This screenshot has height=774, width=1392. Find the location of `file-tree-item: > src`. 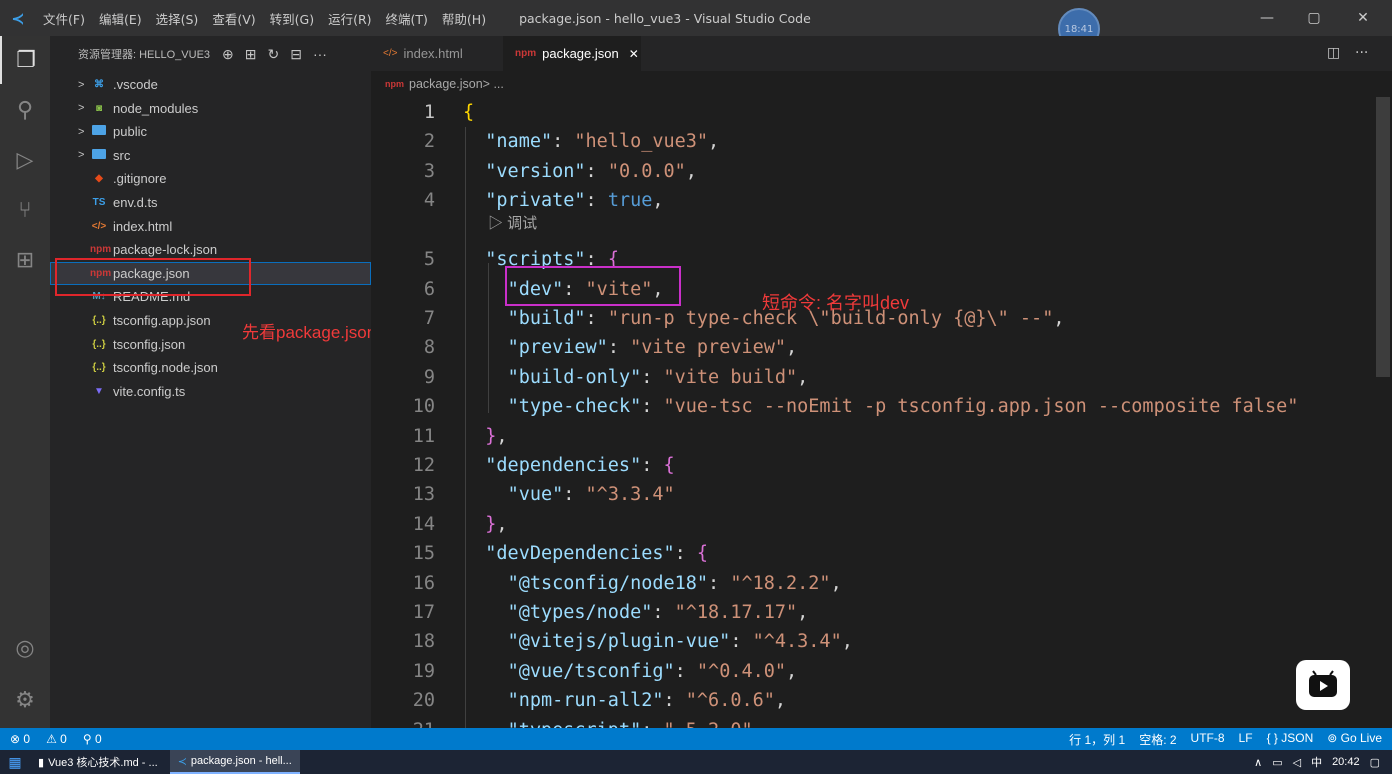

file-tree-item: > src is located at coordinates (210, 155).